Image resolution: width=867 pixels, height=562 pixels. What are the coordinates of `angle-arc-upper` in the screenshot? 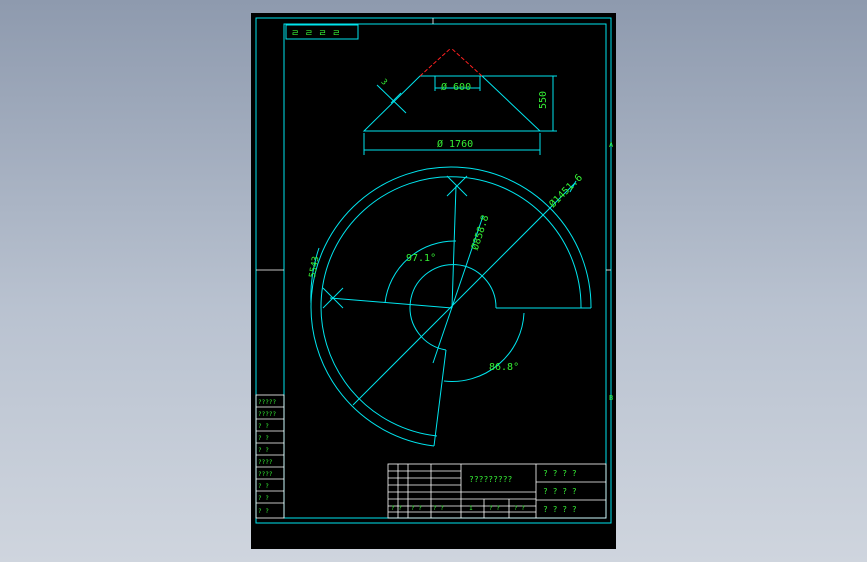 It's located at (420, 272).